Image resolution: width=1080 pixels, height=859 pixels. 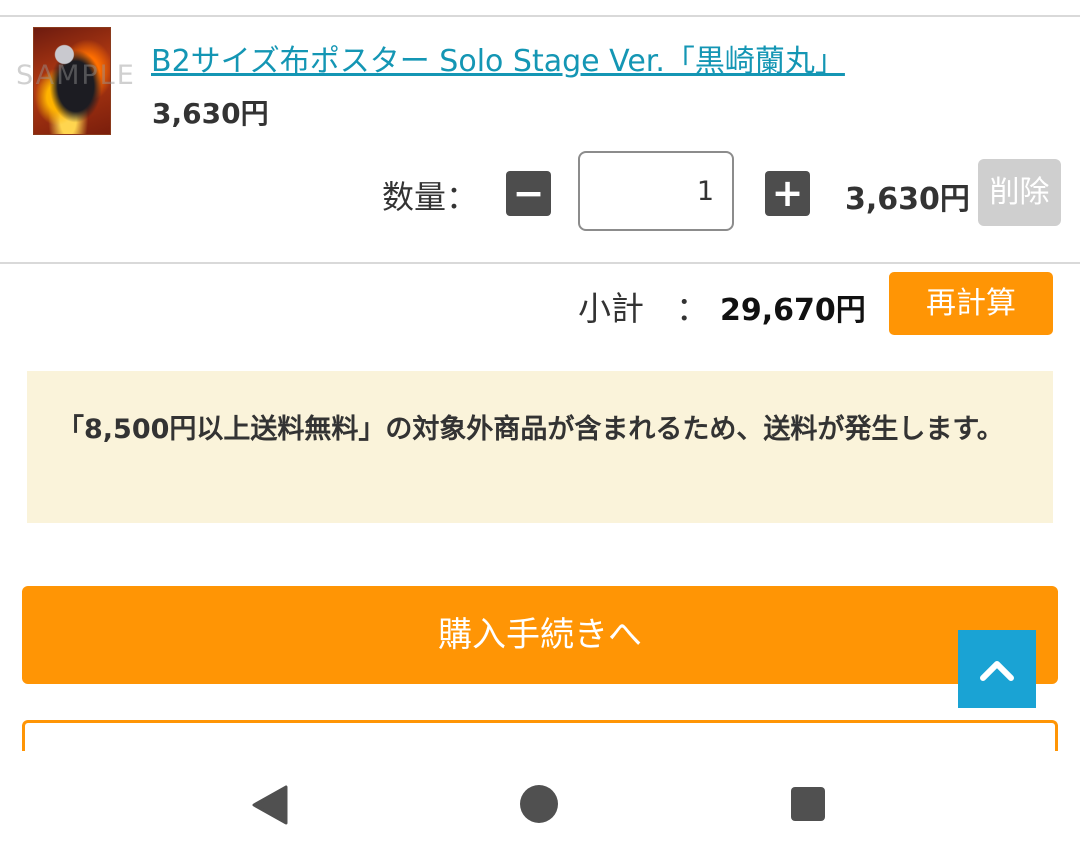 I want to click on quantity-label: 数量：, so click(x=430, y=197).